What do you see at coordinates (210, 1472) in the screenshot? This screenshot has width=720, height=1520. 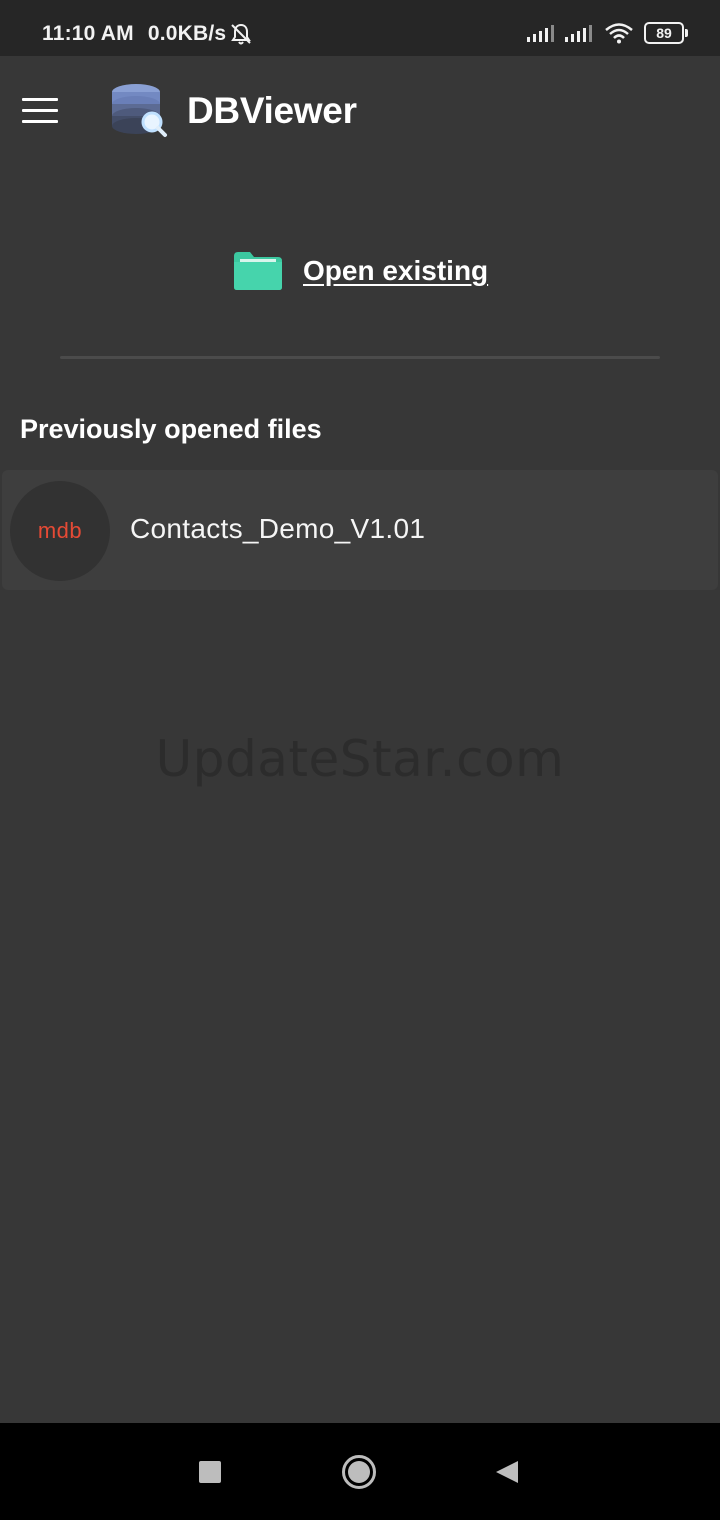 I see `recents-square-icon` at bounding box center [210, 1472].